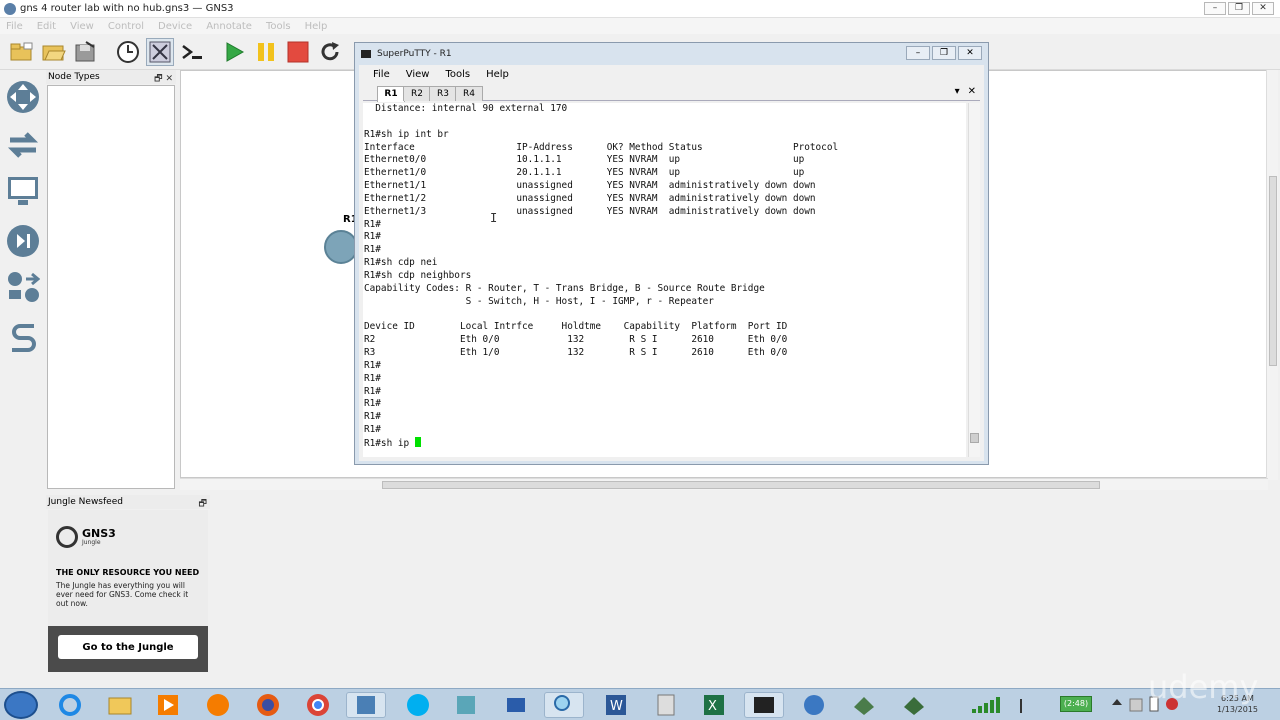 The height and width of the screenshot is (720, 1280). Describe the element at coordinates (516, 705) in the screenshot. I see `taskbar-app-blue` at that location.